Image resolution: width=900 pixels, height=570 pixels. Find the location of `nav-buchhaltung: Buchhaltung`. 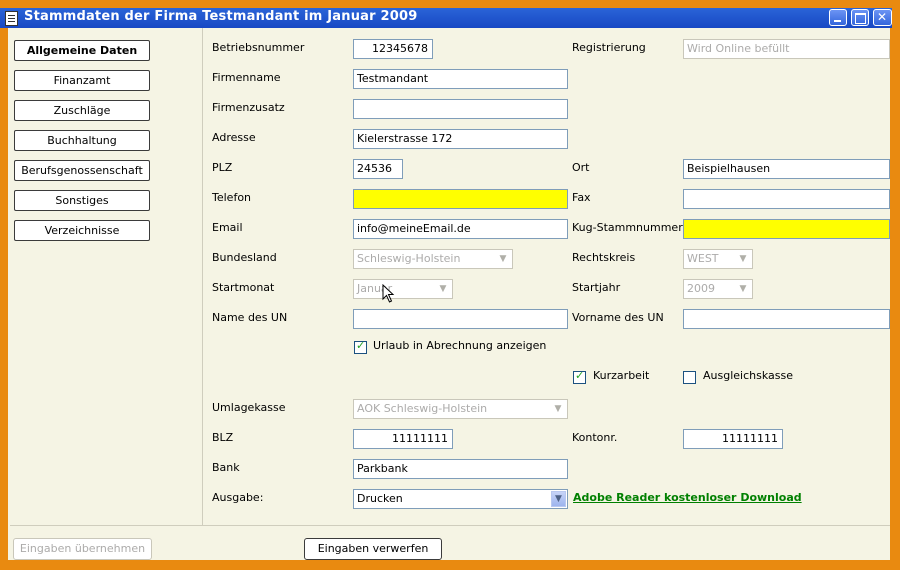

nav-buchhaltung: Buchhaltung is located at coordinates (82, 140).